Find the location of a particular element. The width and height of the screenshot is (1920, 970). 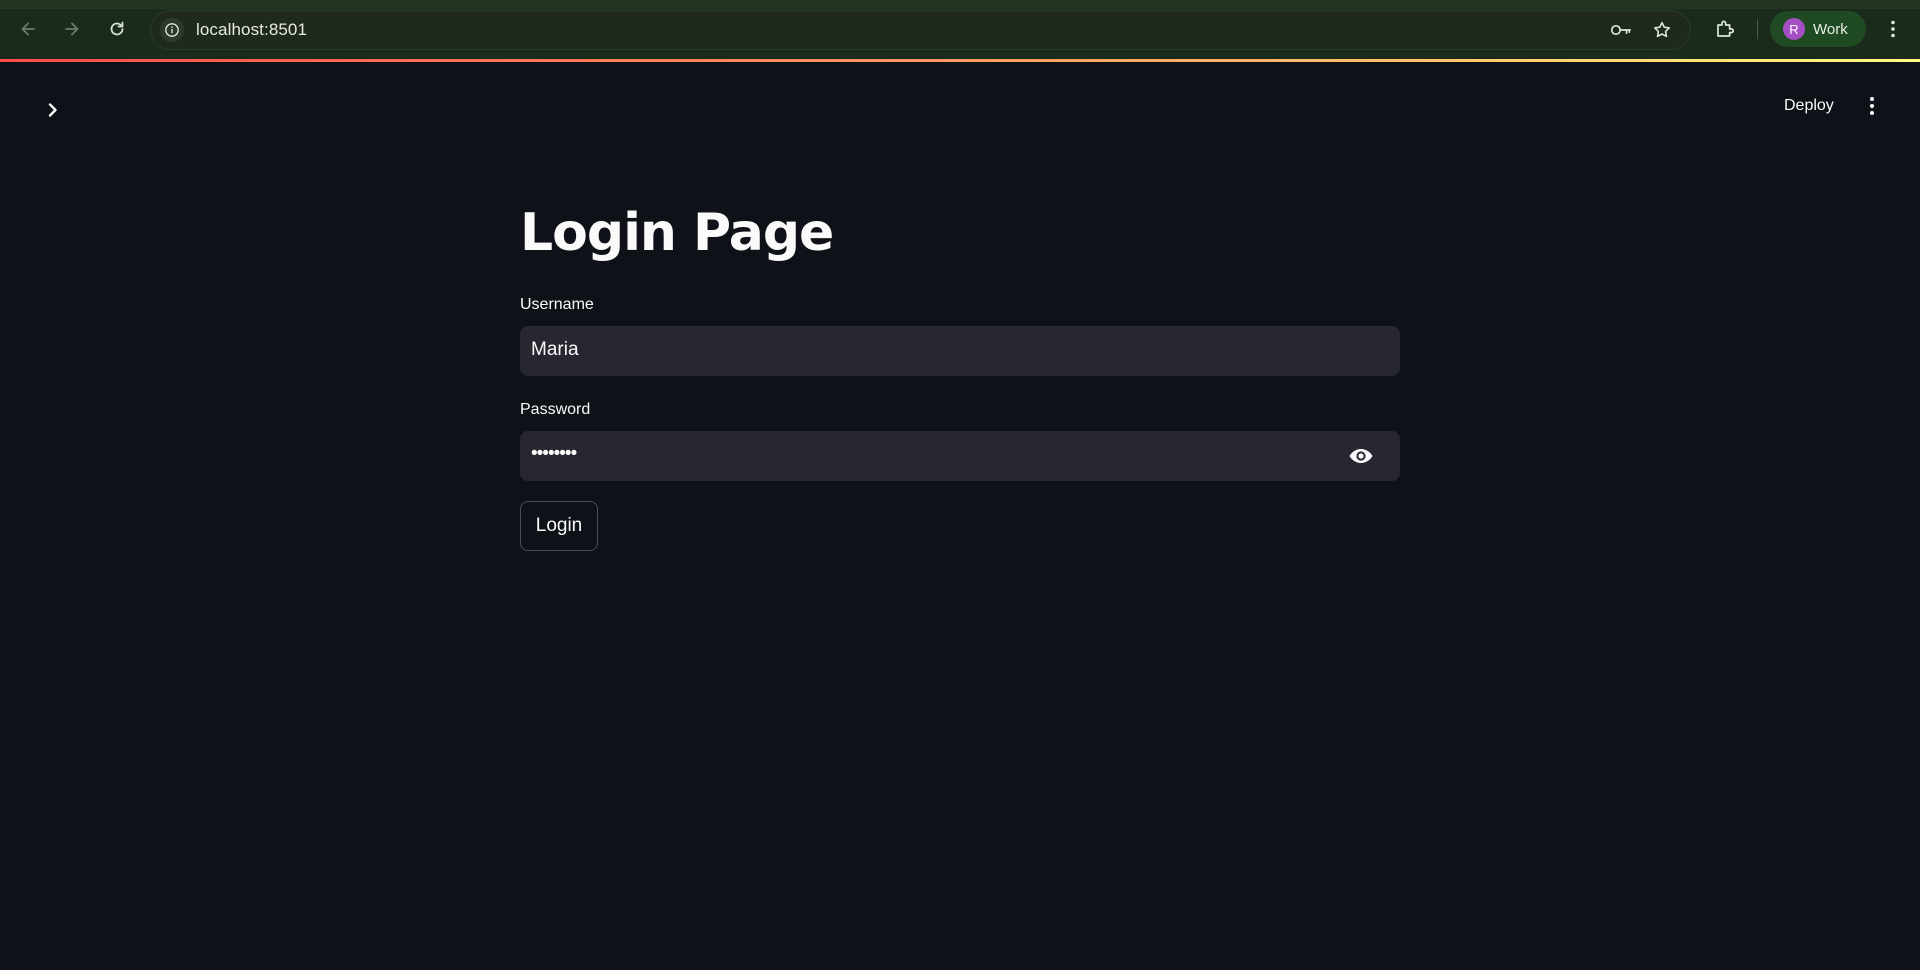

username-label: Username is located at coordinates (557, 304).